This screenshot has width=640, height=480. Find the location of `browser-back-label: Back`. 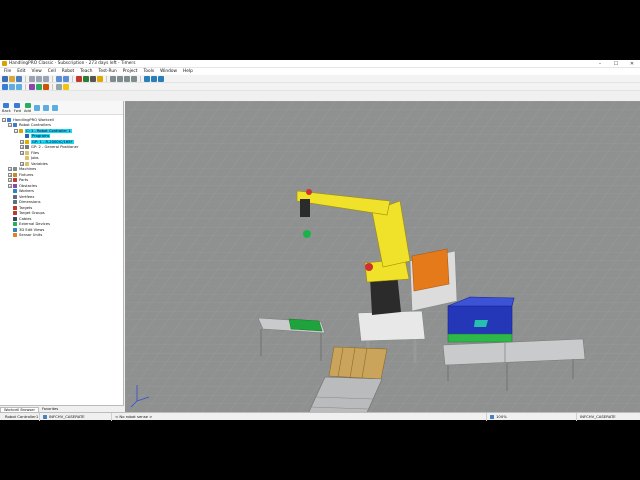

browser-back-label: Back is located at coordinates (6, 110).